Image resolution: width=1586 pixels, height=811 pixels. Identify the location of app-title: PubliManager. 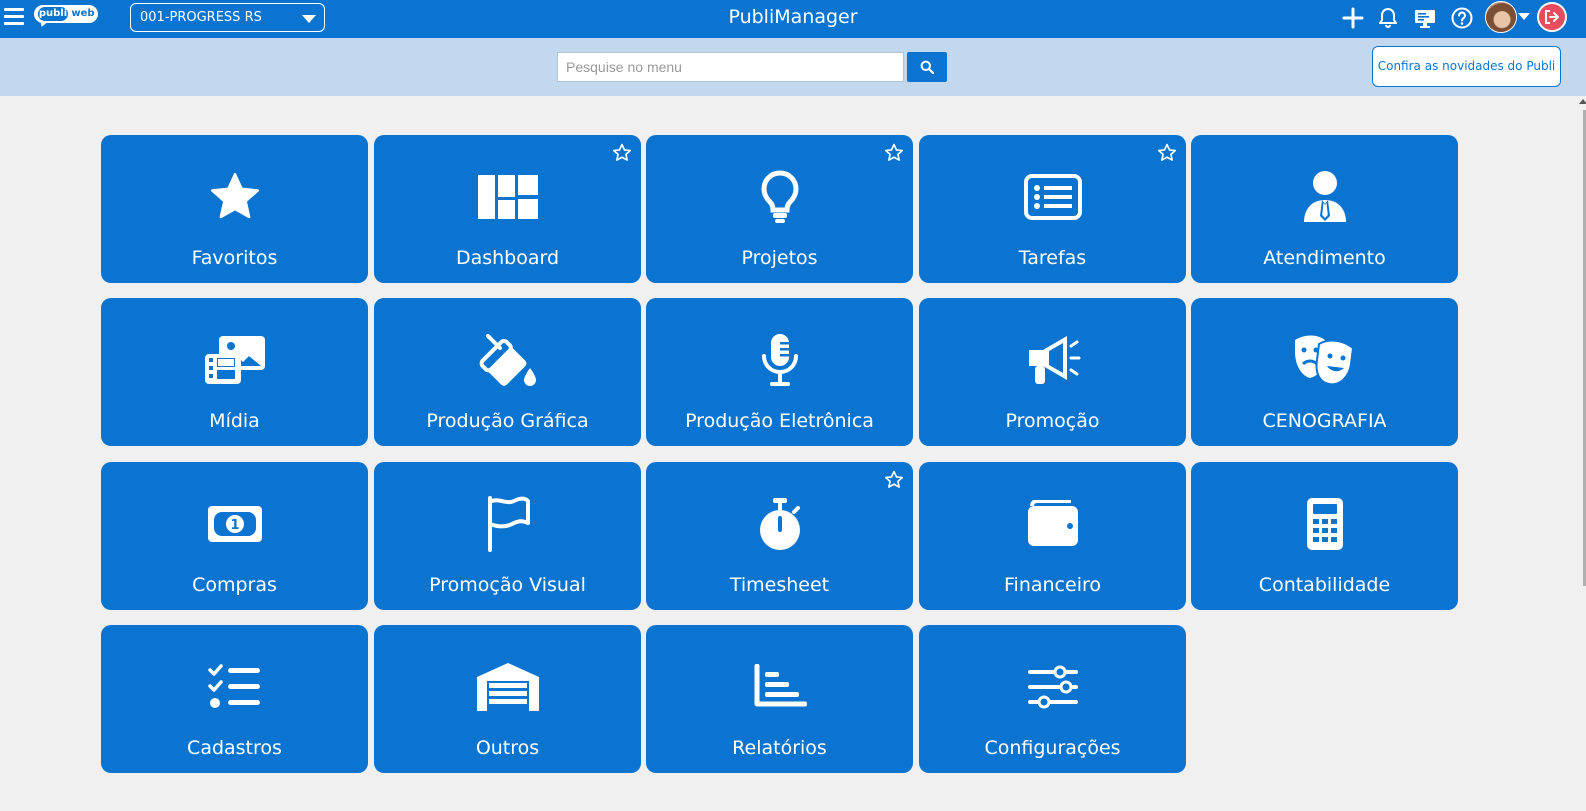
(793, 17).